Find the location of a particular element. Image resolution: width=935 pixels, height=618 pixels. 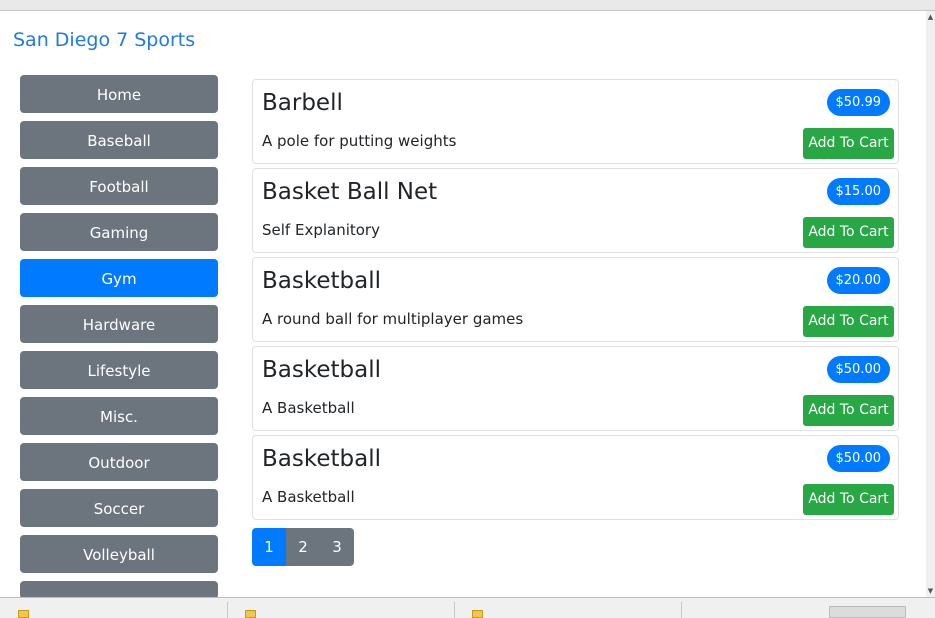

category-button-outdoor: Outdoor is located at coordinates (119, 462).